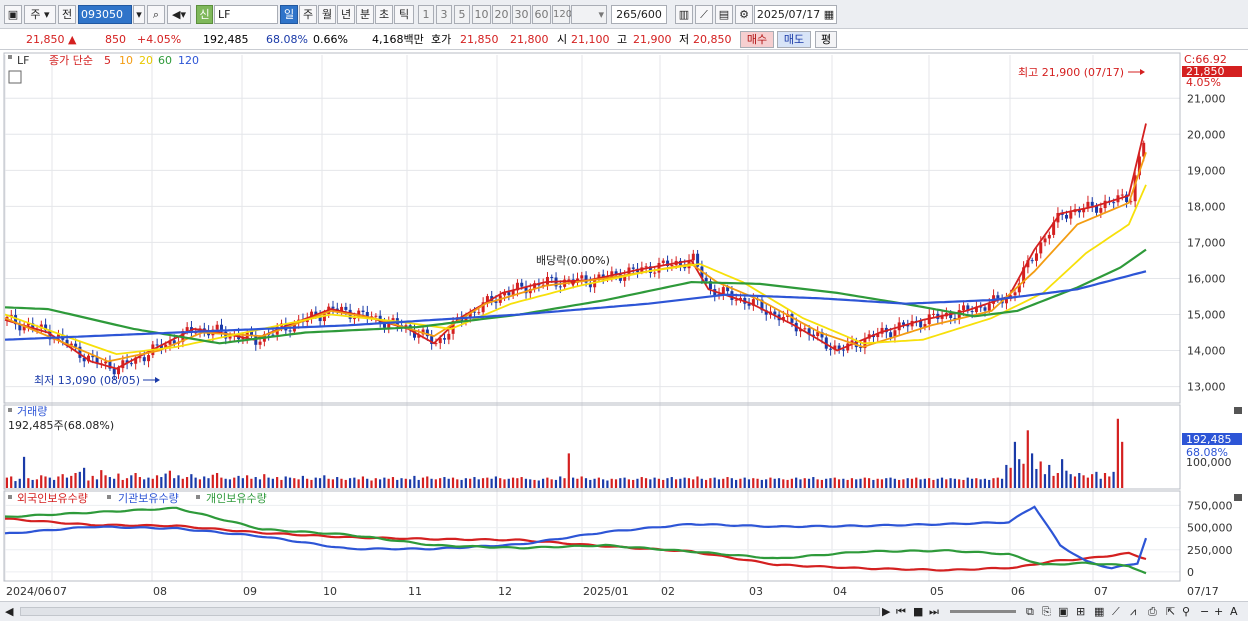 This screenshot has width=1248, height=621. What do you see at coordinates (1099, 612) in the screenshot?
I see `table-icon: ▦` at bounding box center [1099, 612].